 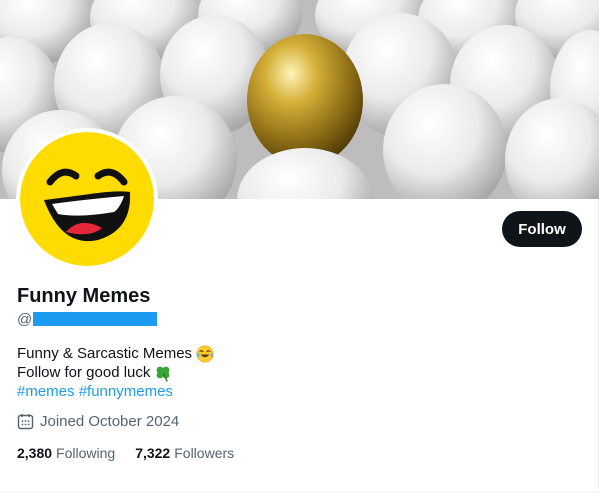 I want to click on followers-label: Followers, so click(x=204, y=453).